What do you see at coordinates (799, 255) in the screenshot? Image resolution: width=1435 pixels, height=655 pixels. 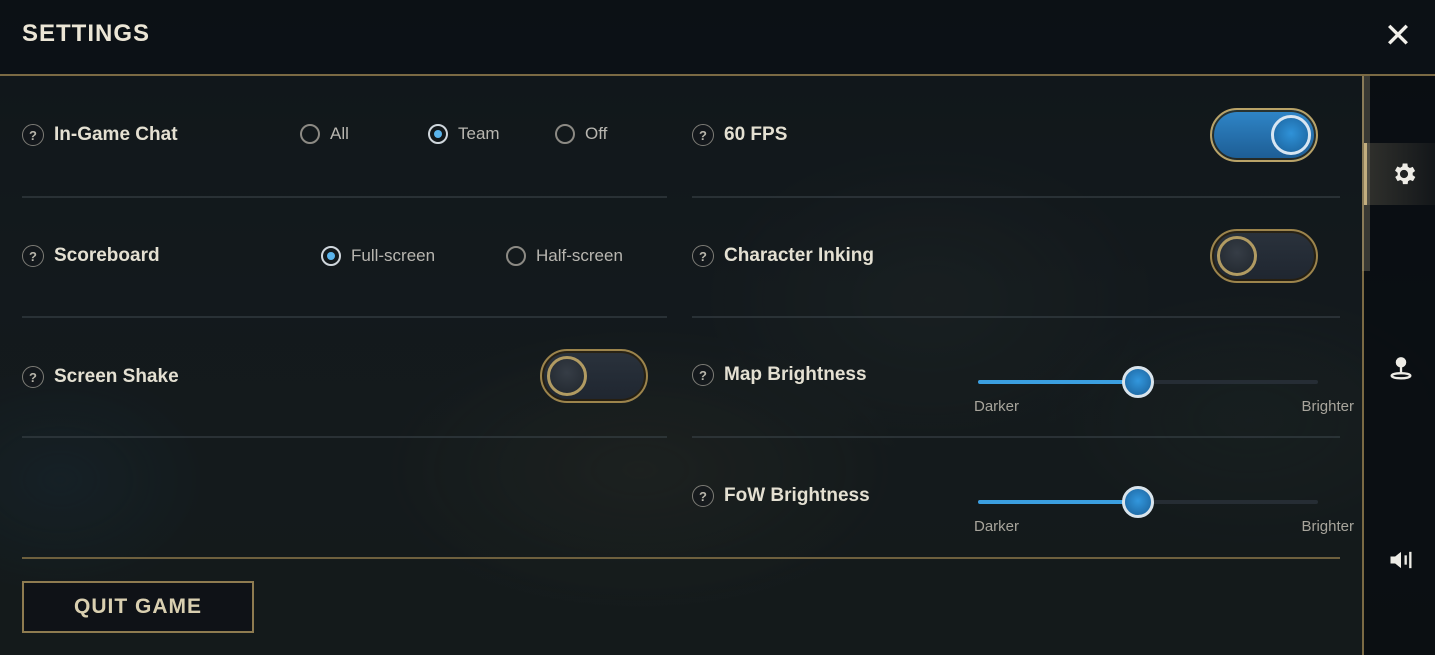 I see `inking-label: Character Inking` at bounding box center [799, 255].